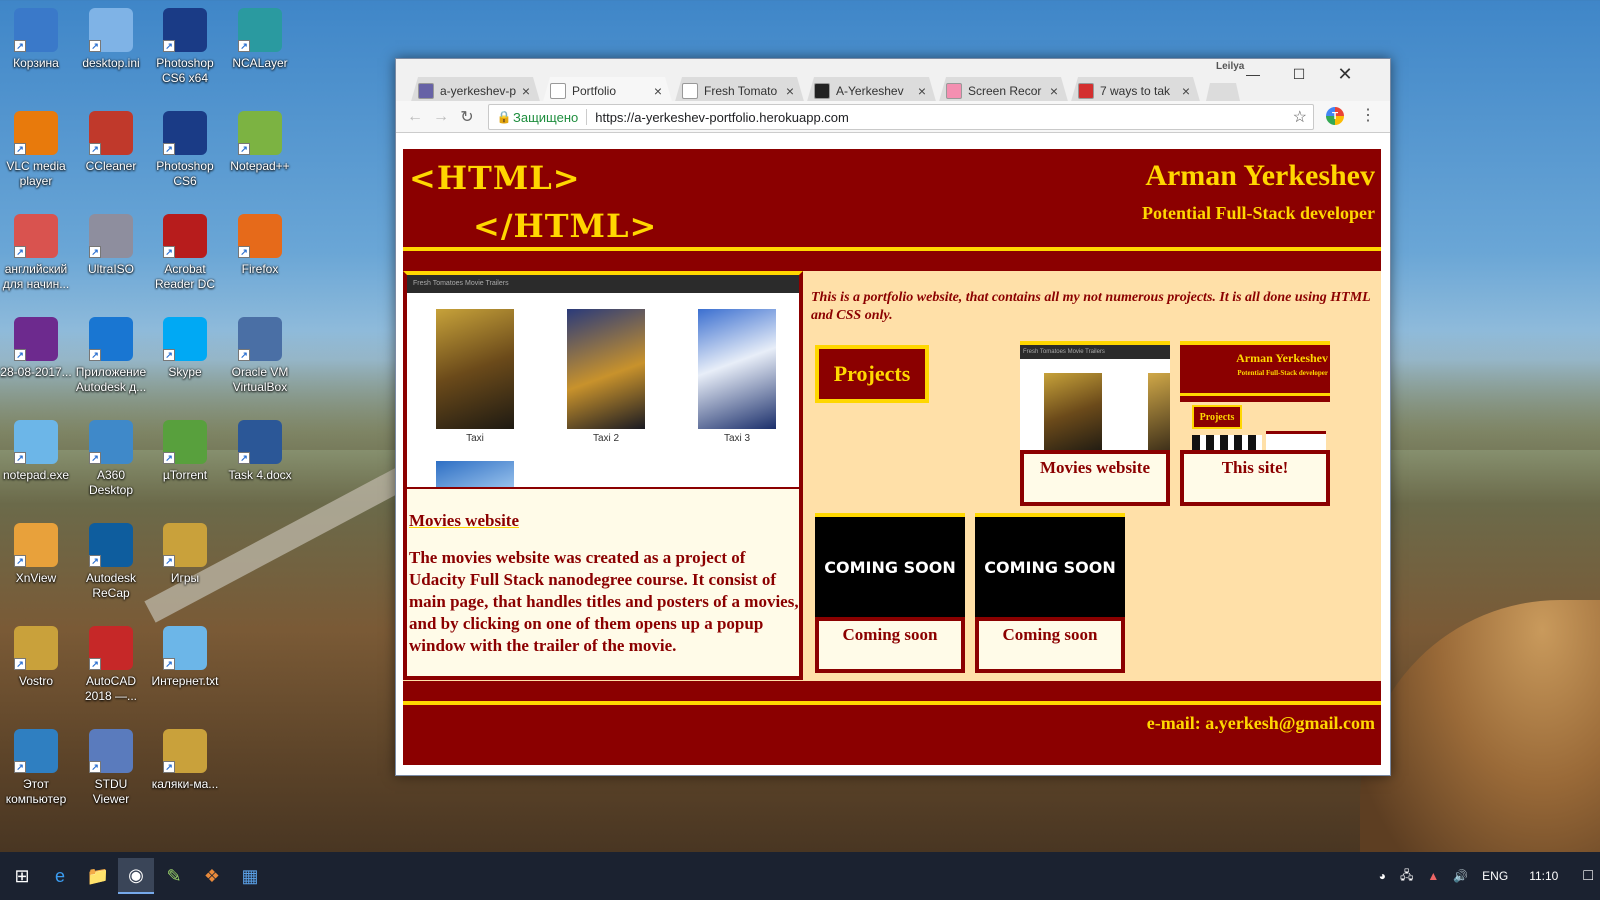 This screenshot has width=1600, height=900. Describe the element at coordinates (111, 562) in the screenshot. I see `desktop-icon: ↗ Autodesk ReCap` at that location.